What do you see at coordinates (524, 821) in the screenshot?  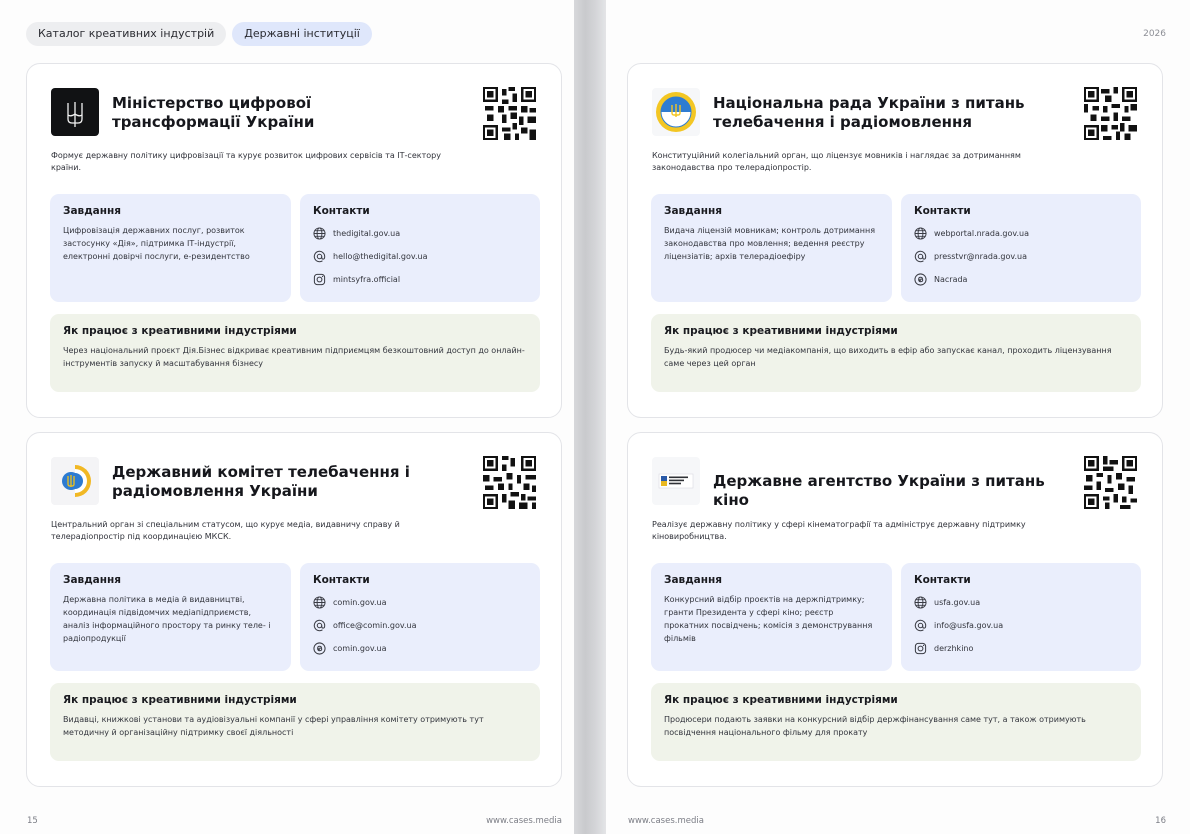 I see `site-link-left: www.cases.media` at bounding box center [524, 821].